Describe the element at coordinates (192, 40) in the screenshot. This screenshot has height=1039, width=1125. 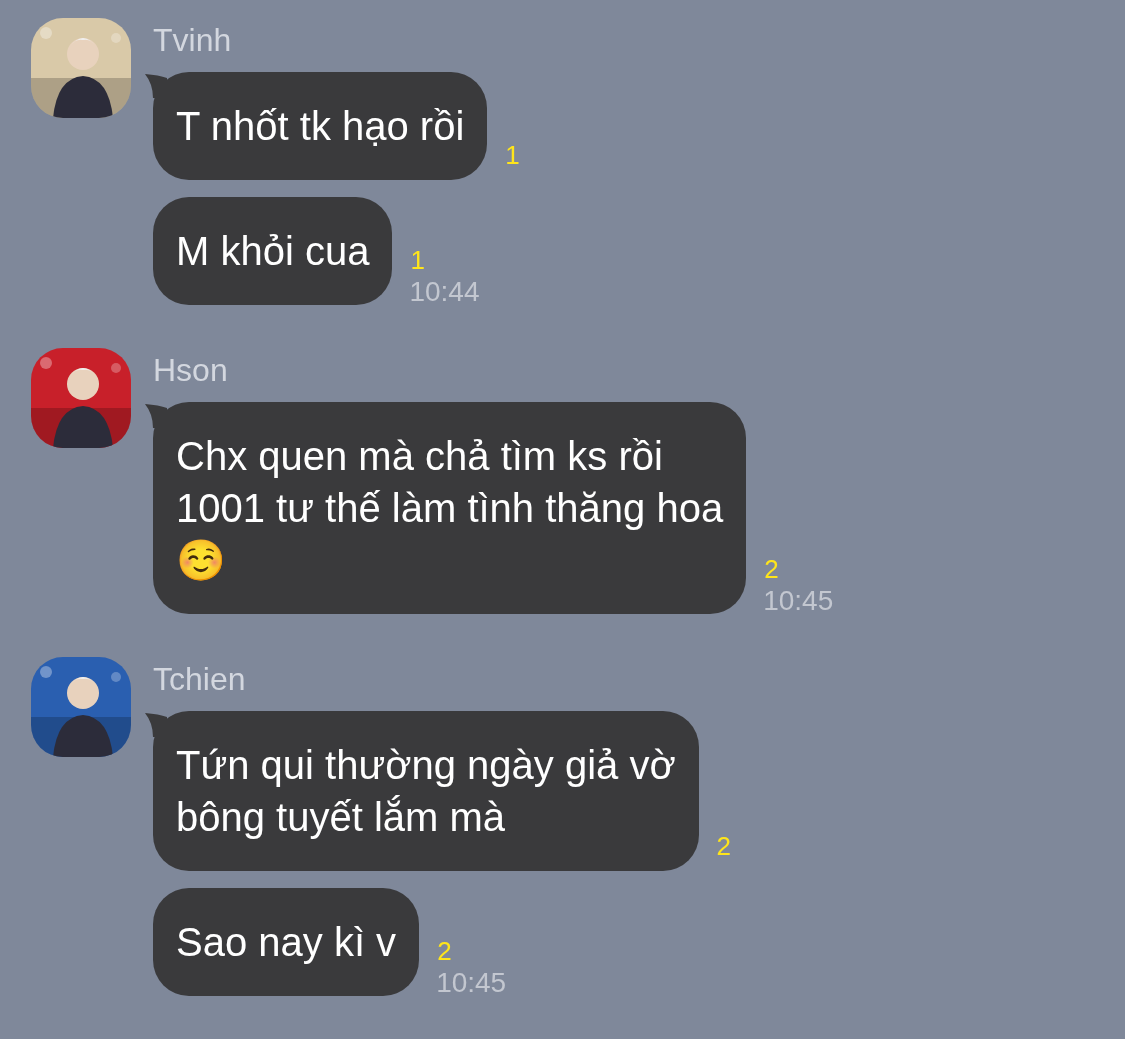
I see `sender-name: Tvinh` at that location.